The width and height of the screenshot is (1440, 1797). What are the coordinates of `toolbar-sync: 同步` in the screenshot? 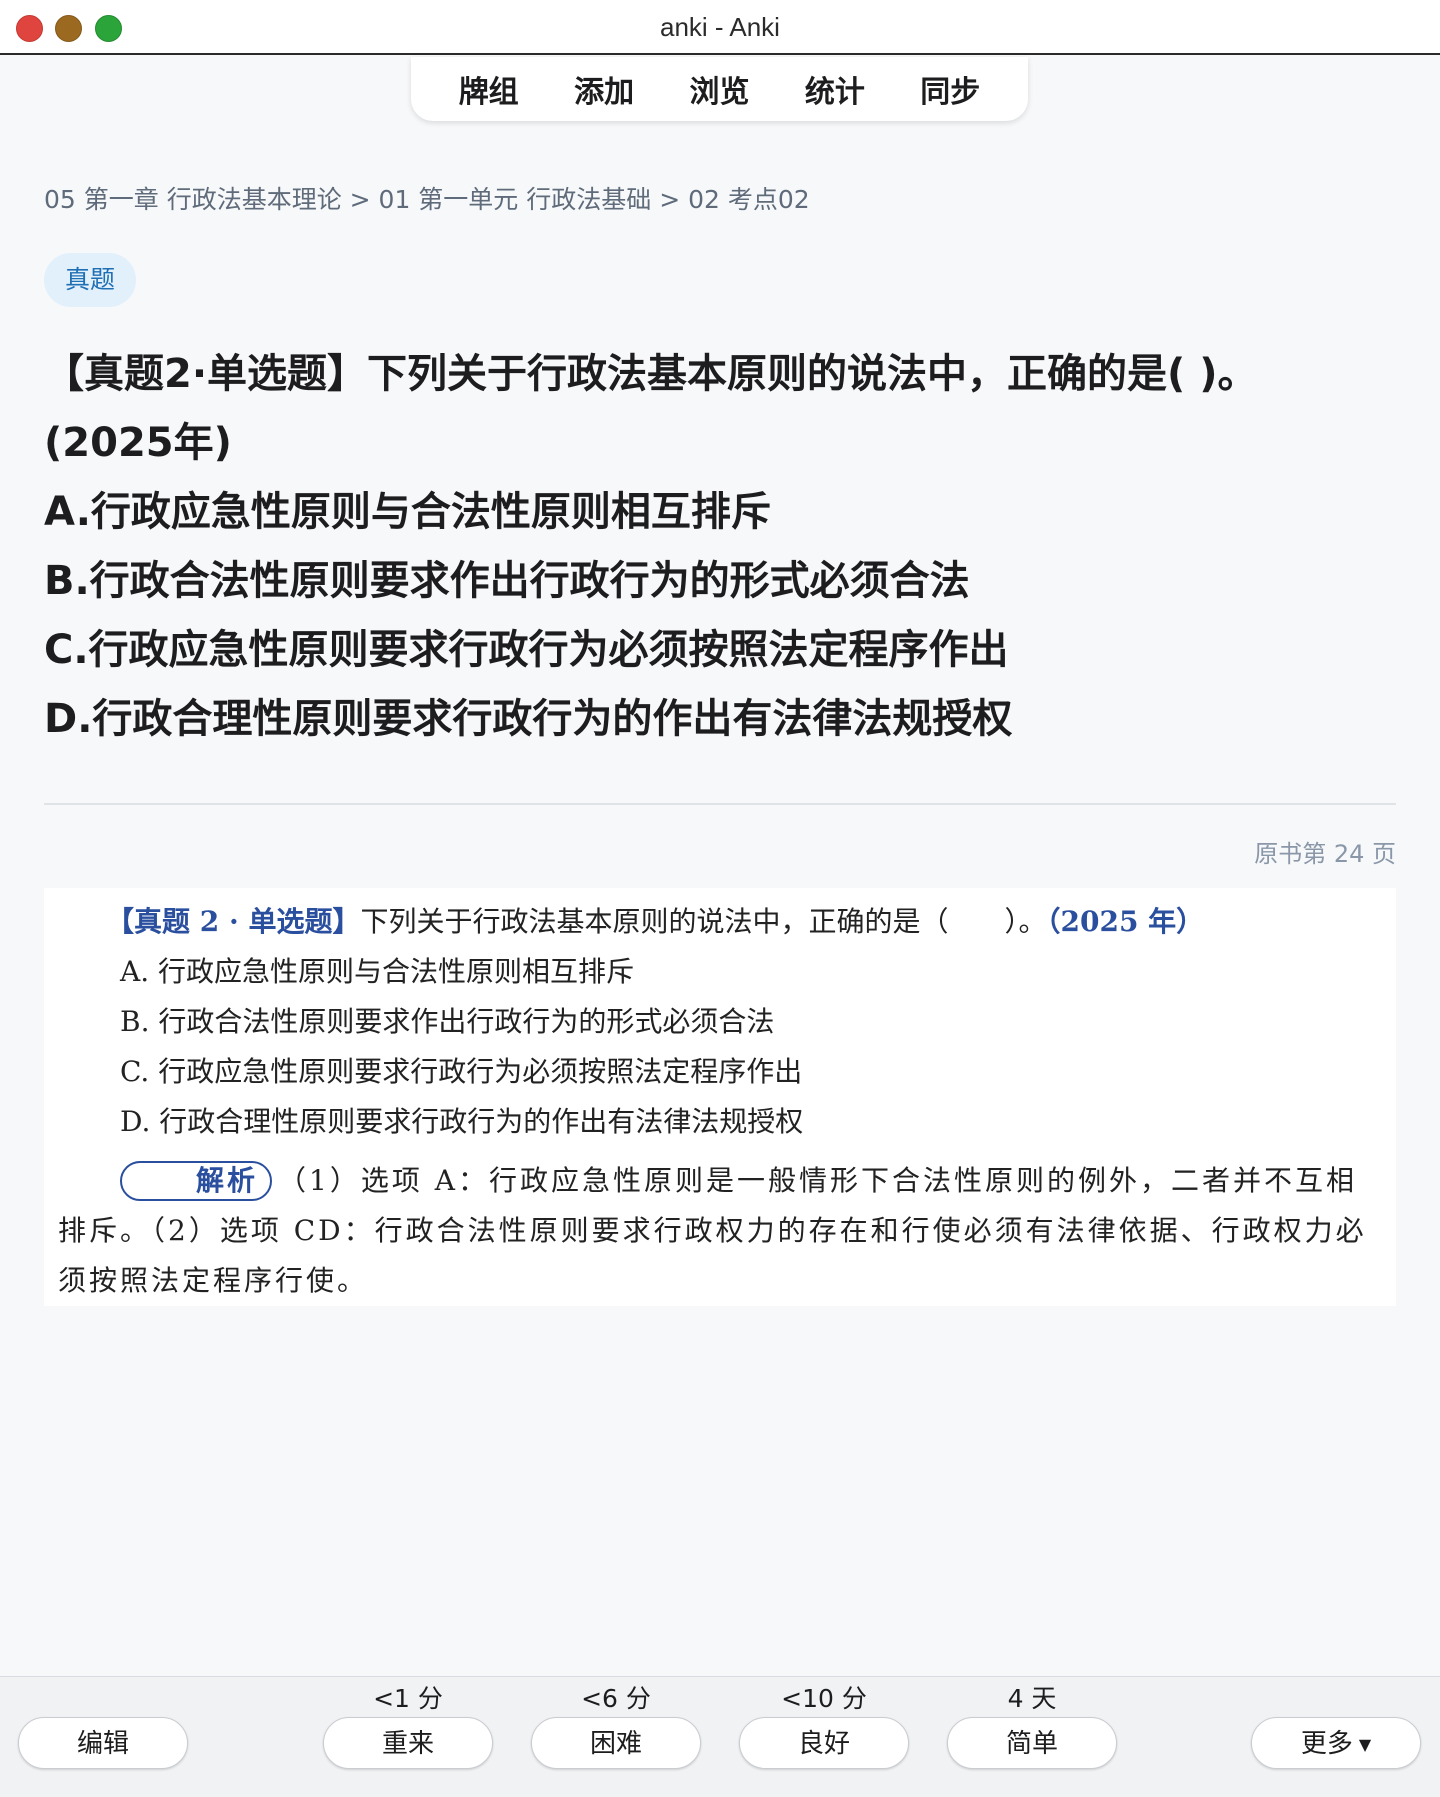 It's located at (950, 89).